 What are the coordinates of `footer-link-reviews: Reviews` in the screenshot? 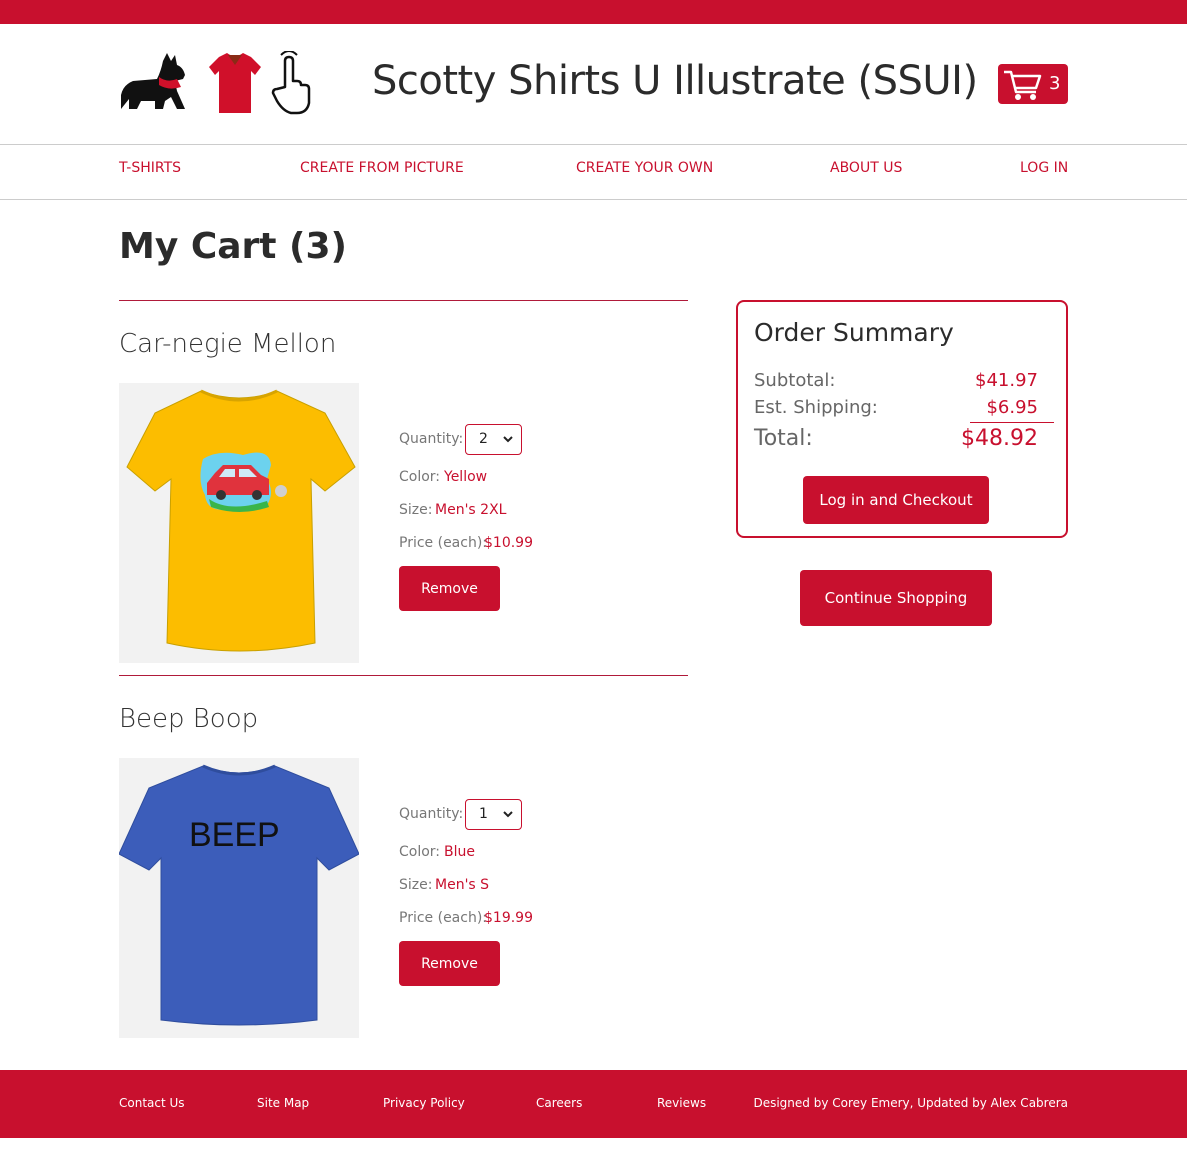 It's located at (681, 1103).